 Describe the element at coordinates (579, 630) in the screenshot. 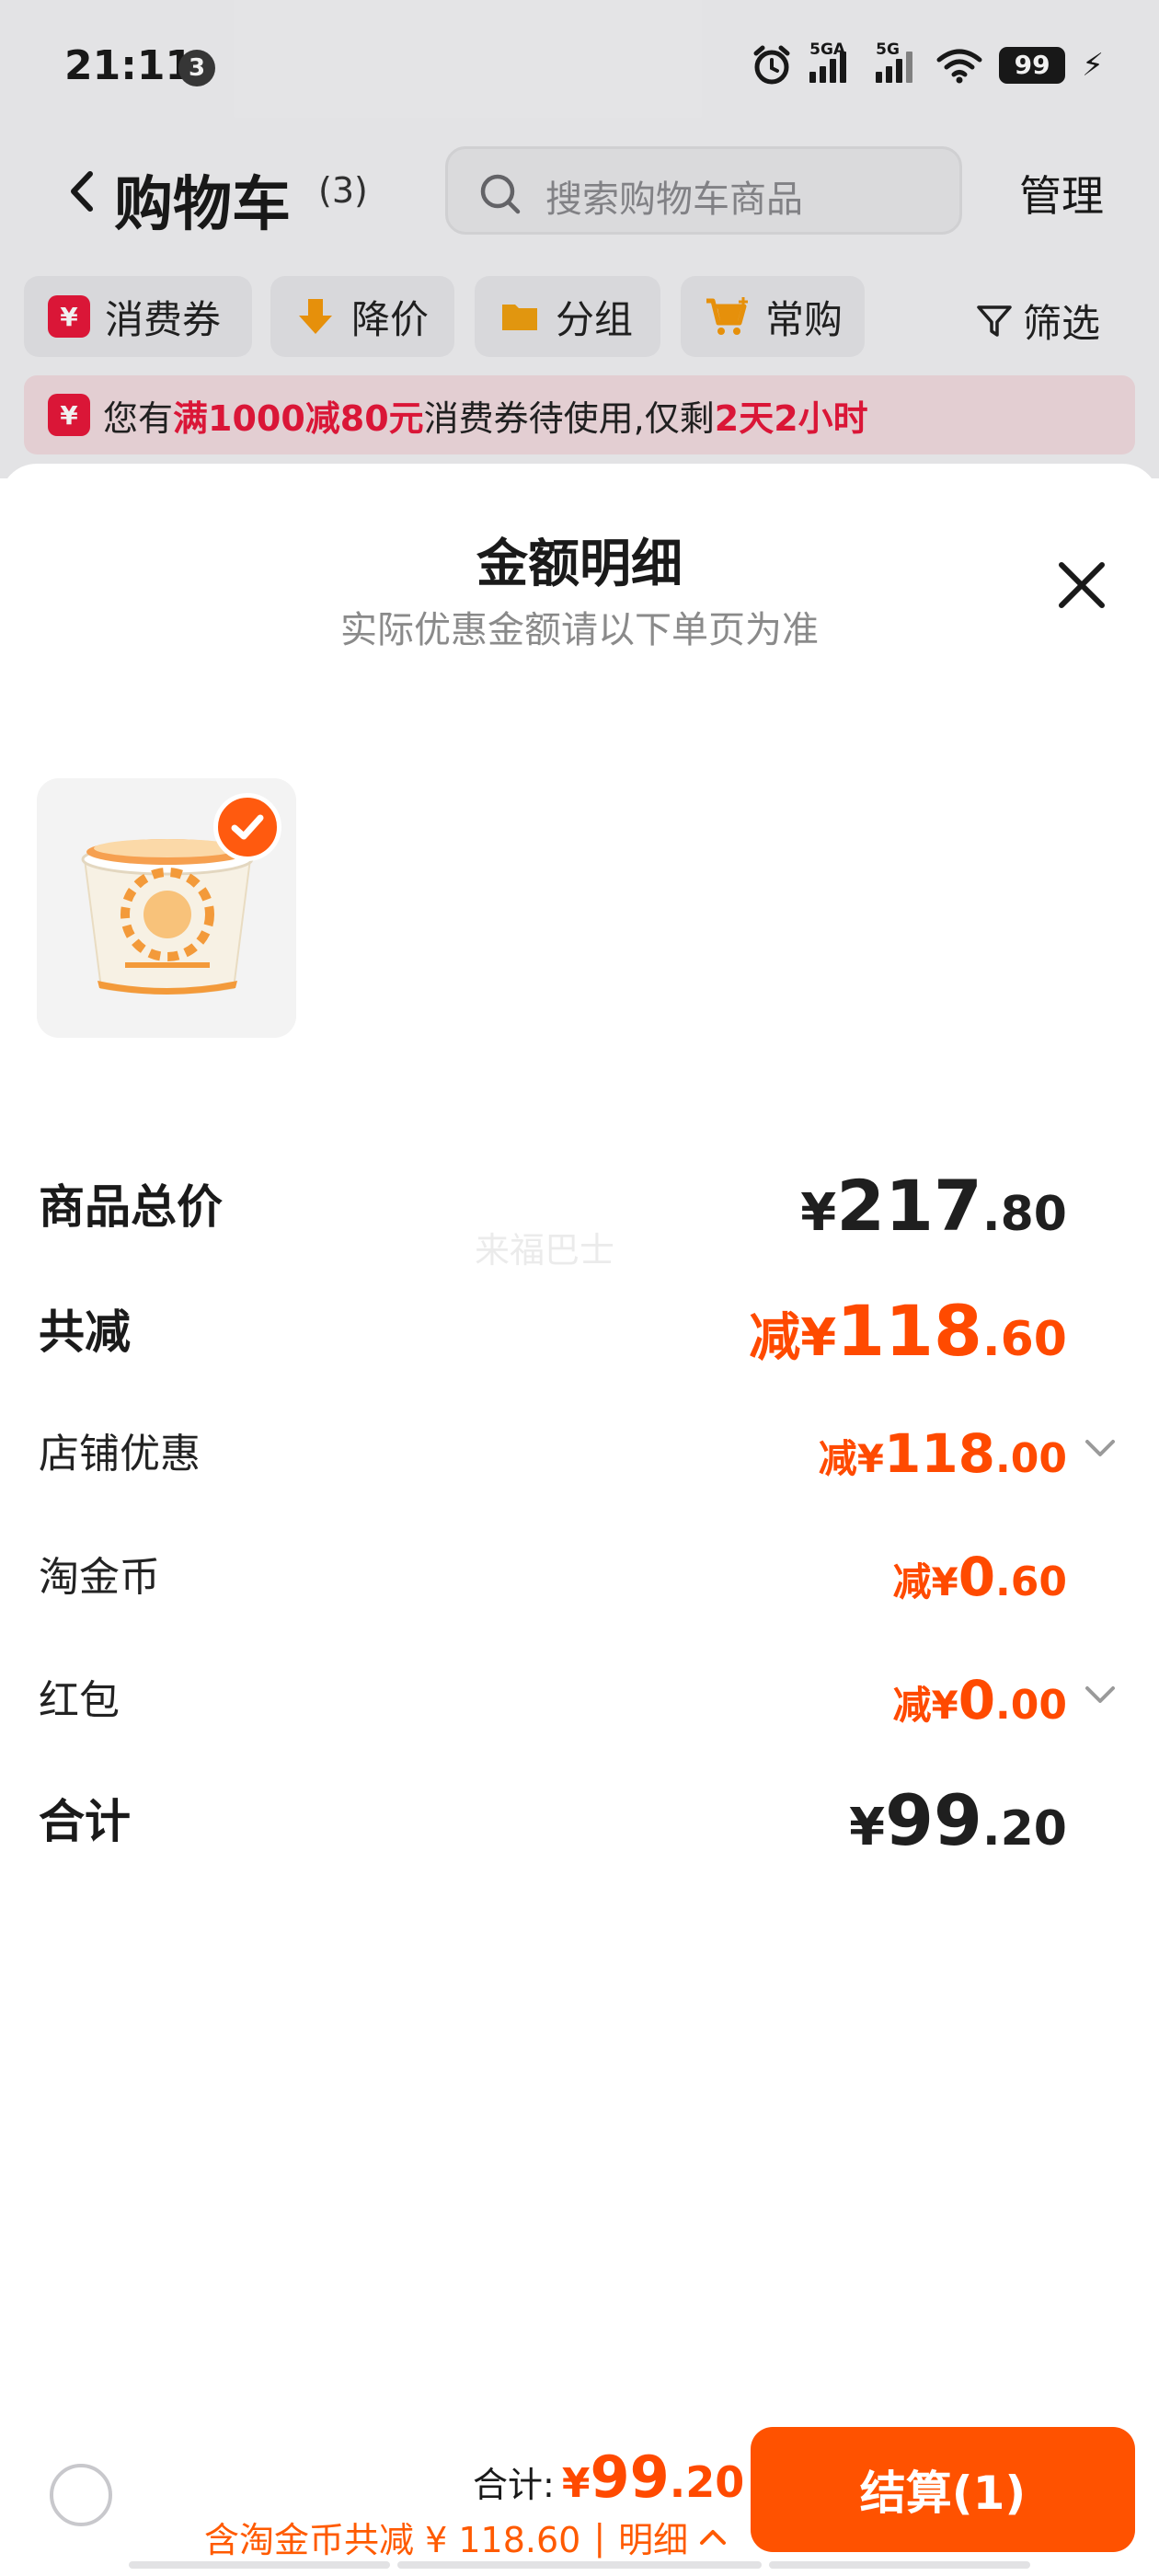

I see `sheet-subtitle: 实际优惠金额请以下单页为准` at that location.